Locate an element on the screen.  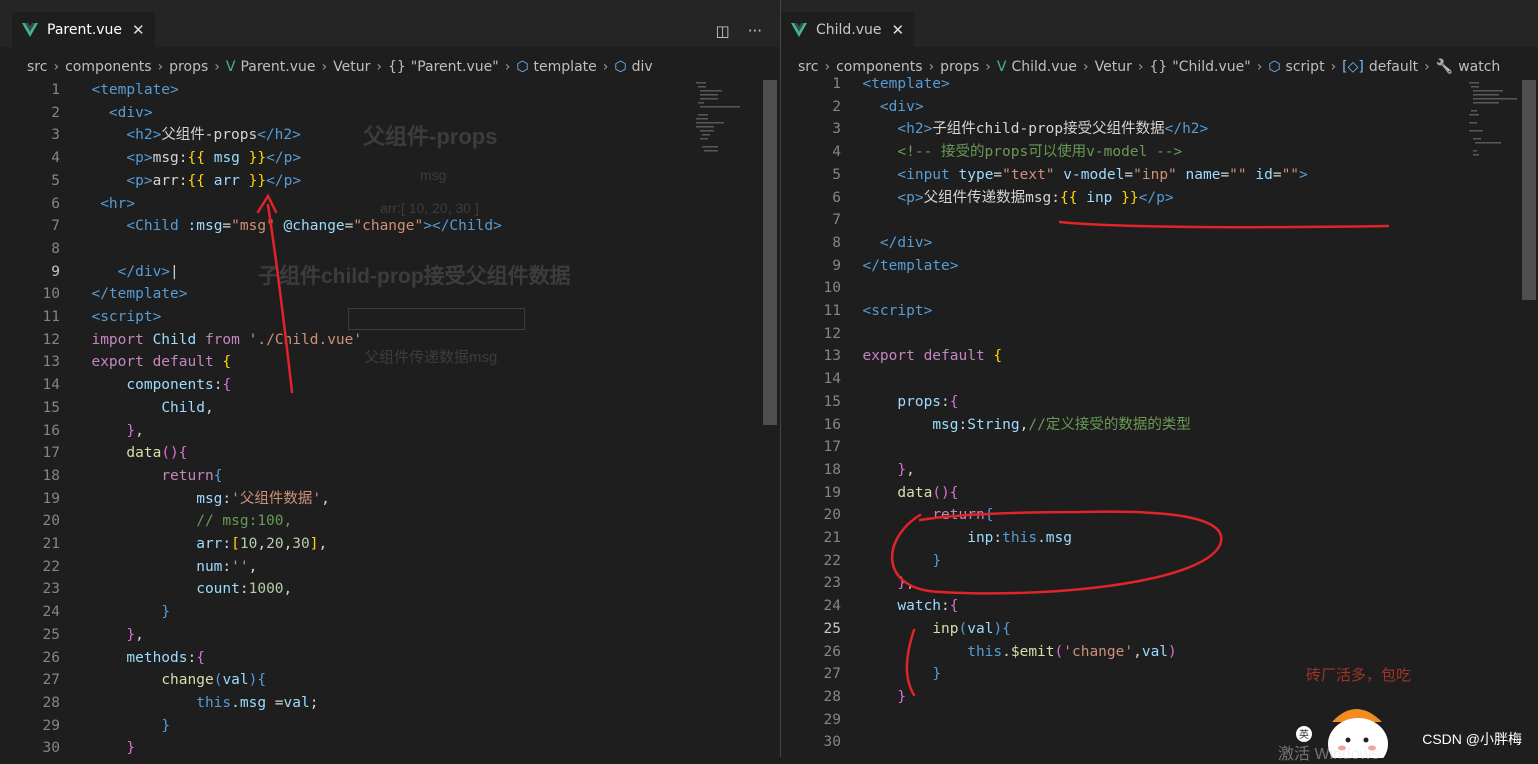
code-line: 27 } is located at coordinates (1159, 674).